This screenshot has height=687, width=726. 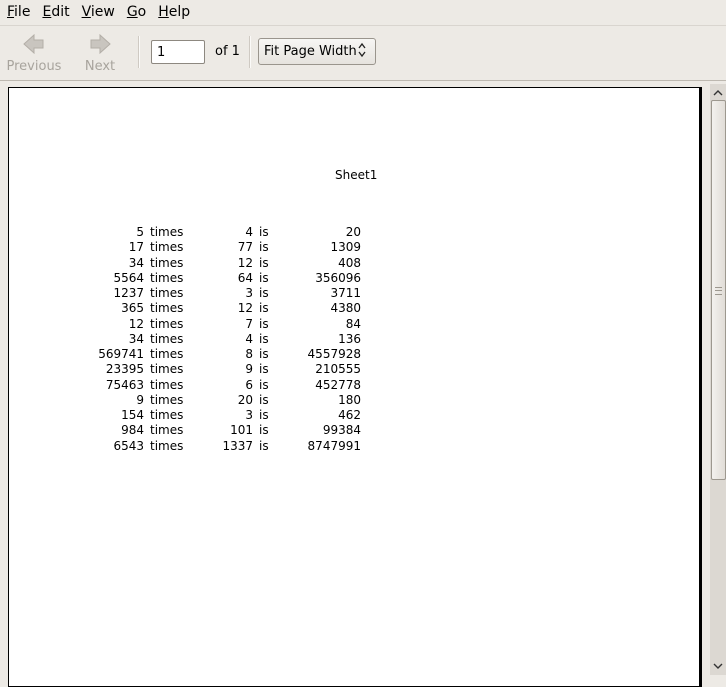 I want to click on product-cell: 1309, so click(x=345, y=247).